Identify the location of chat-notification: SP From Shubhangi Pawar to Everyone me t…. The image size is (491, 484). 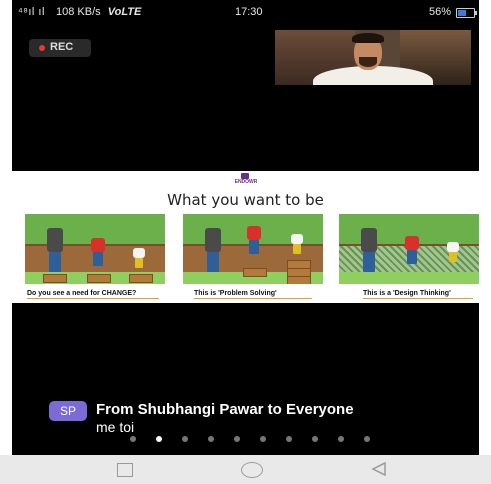
(259, 417).